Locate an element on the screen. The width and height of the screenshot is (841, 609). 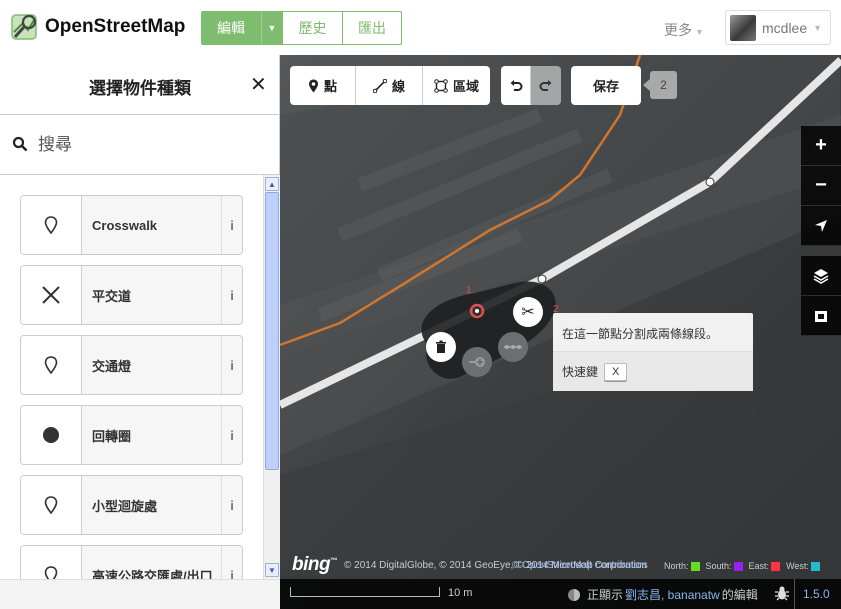
split-tooltip: 在這一節點分割成兩條線段。 快速鍵 X is located at coordinates (653, 352).